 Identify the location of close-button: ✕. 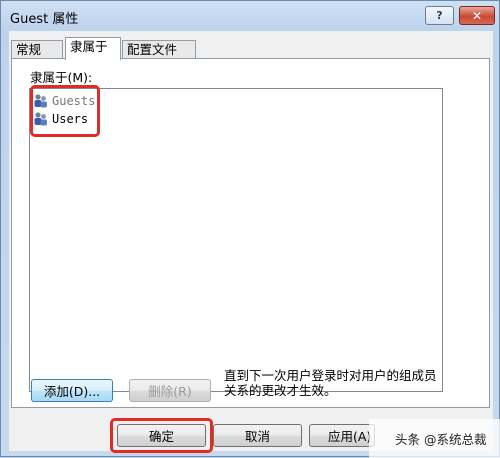
(477, 15).